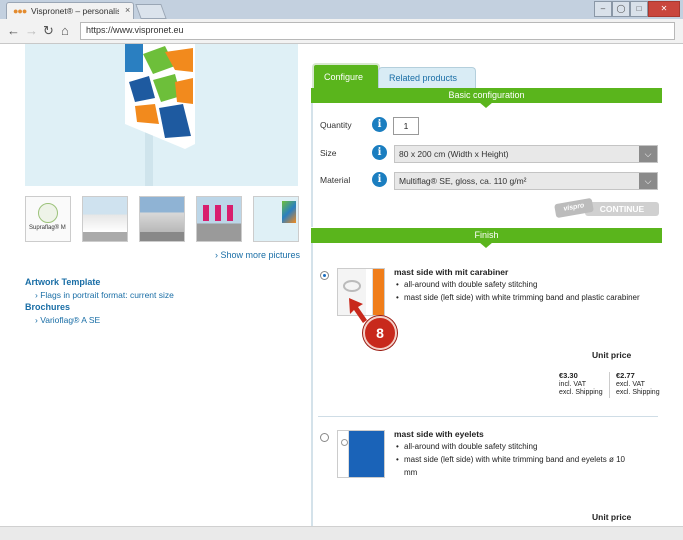  I want to click on material-select: Multiflag® SE, gloss, ca. 110 g/m² ⌵, so click(526, 181).